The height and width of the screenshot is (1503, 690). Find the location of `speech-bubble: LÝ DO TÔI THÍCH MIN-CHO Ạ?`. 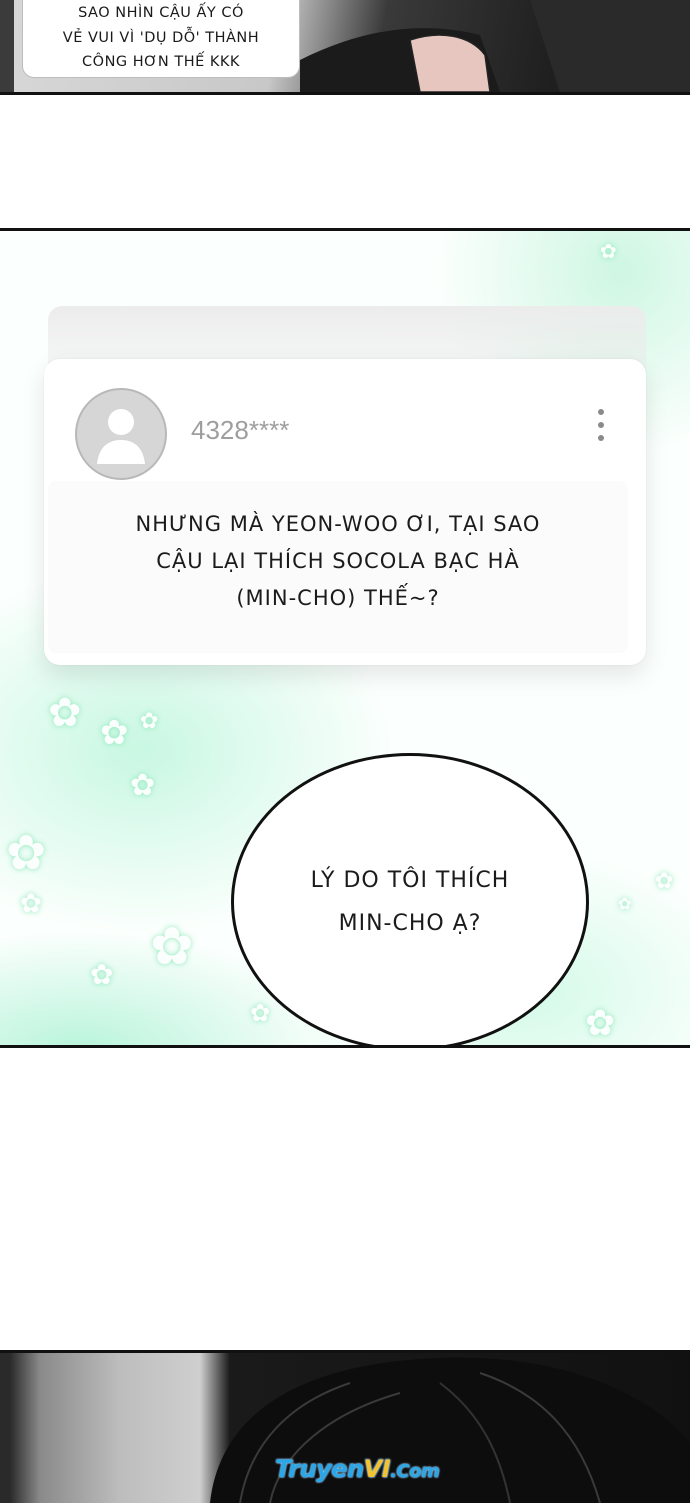

speech-bubble: LÝ DO TÔI THÍCH MIN-CHO Ạ? is located at coordinates (410, 899).